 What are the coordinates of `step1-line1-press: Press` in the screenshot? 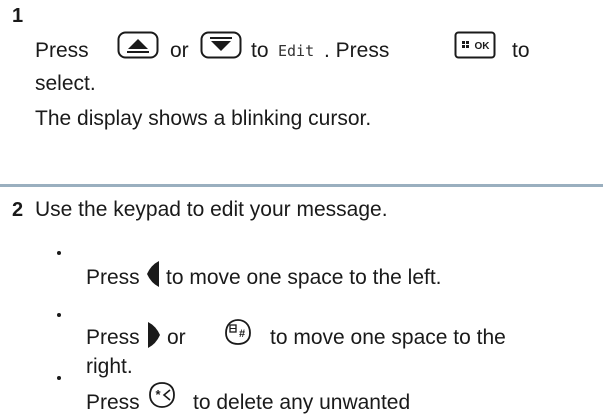 It's located at (62, 50).